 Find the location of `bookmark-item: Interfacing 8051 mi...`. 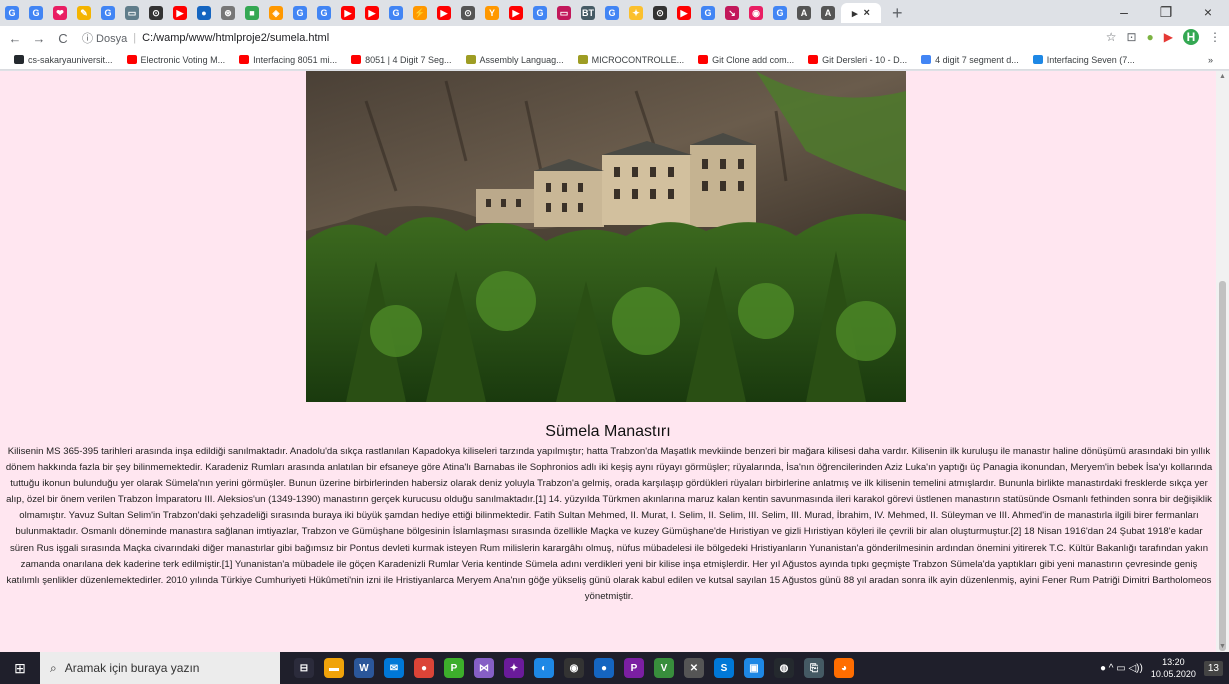

bookmark-item: Interfacing 8051 mi... is located at coordinates (288, 60).